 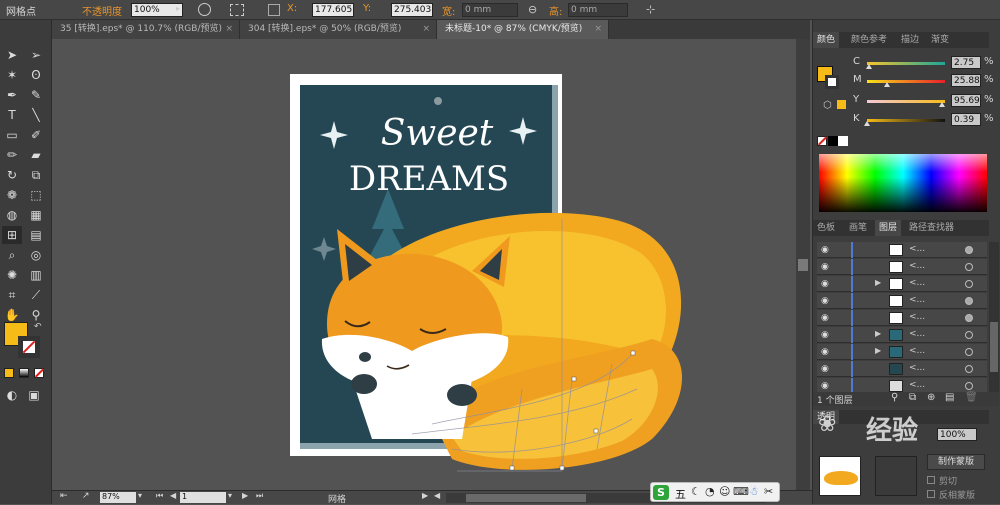 What do you see at coordinates (237, 10) in the screenshot?
I see `align-icon` at bounding box center [237, 10].